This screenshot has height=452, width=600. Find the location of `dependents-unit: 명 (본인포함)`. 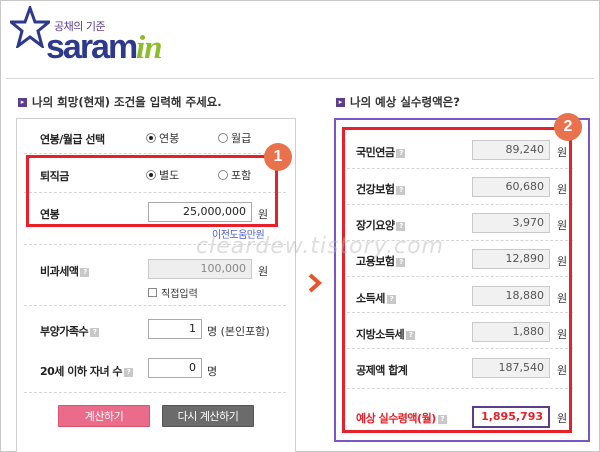

dependents-unit: 명 (본인포함) is located at coordinates (238, 331).